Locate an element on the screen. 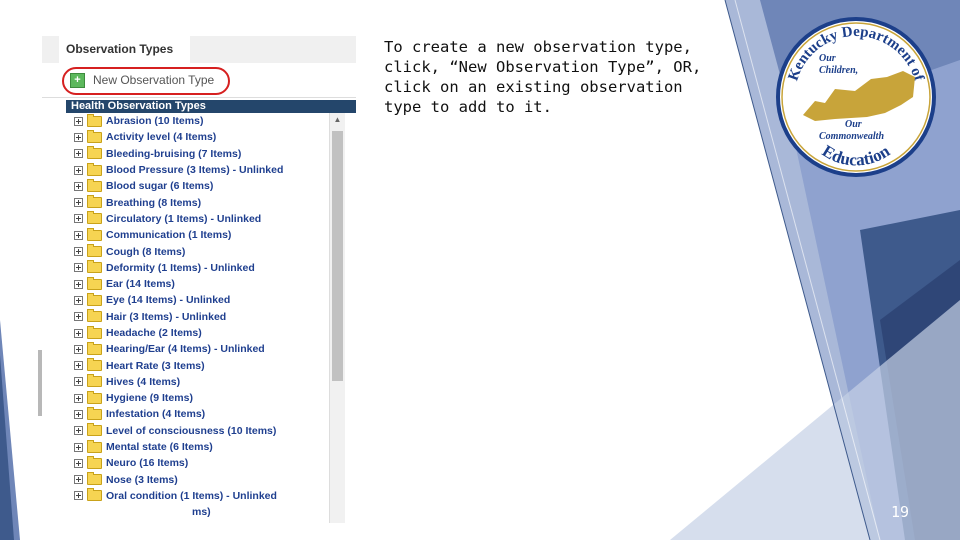 This screenshot has height=540, width=960. tree-item-label: Abrasion (10 Items) is located at coordinates (155, 121).